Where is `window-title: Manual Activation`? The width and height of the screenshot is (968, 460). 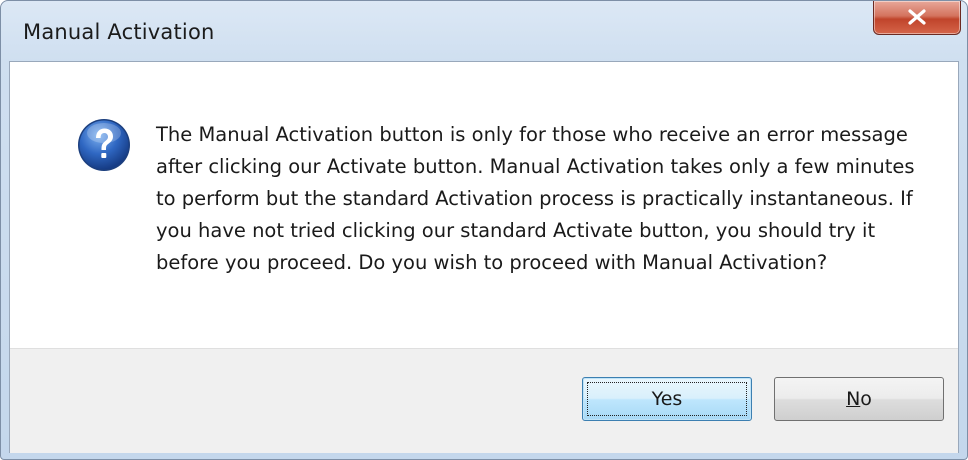
window-title: Manual Activation is located at coordinates (119, 32).